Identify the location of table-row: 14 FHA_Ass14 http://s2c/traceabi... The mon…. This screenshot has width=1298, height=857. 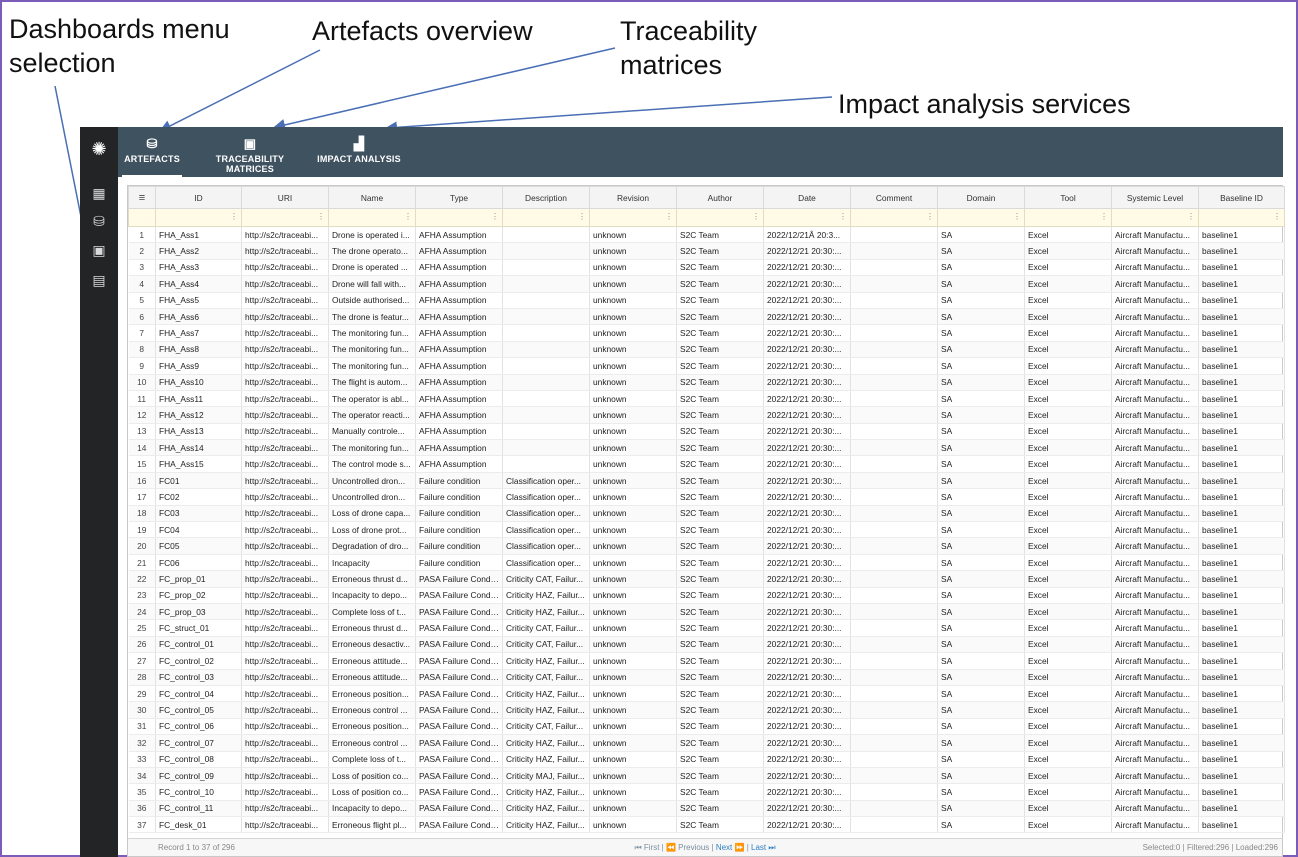
(706, 448).